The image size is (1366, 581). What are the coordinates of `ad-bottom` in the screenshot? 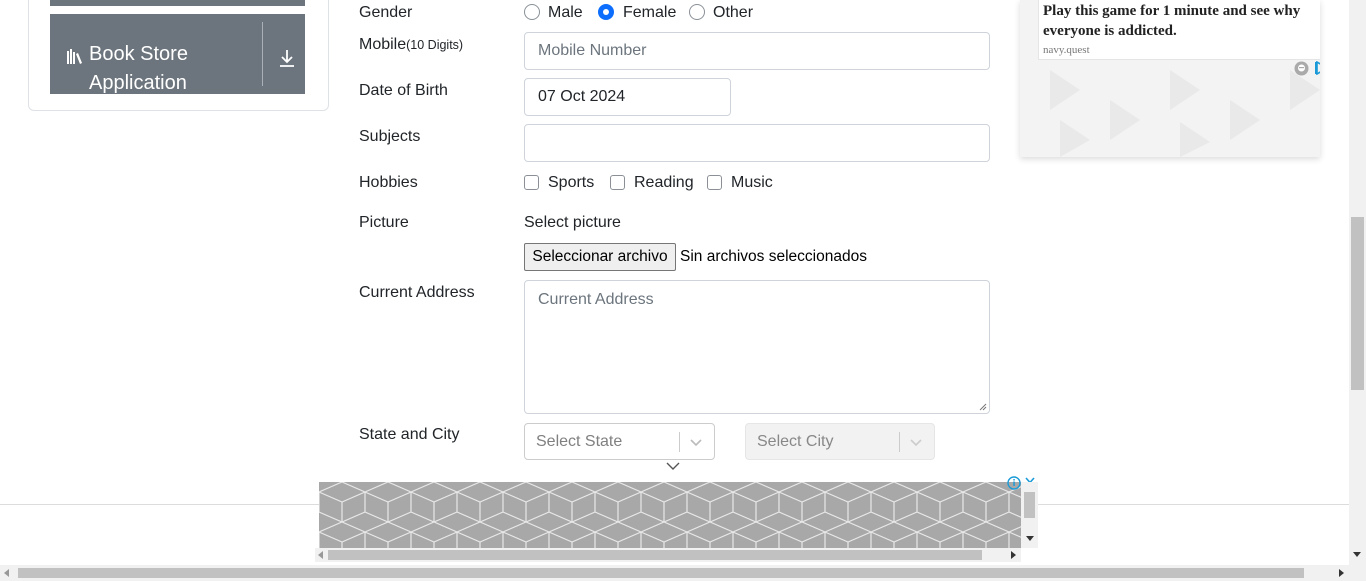 It's located at (670, 515).